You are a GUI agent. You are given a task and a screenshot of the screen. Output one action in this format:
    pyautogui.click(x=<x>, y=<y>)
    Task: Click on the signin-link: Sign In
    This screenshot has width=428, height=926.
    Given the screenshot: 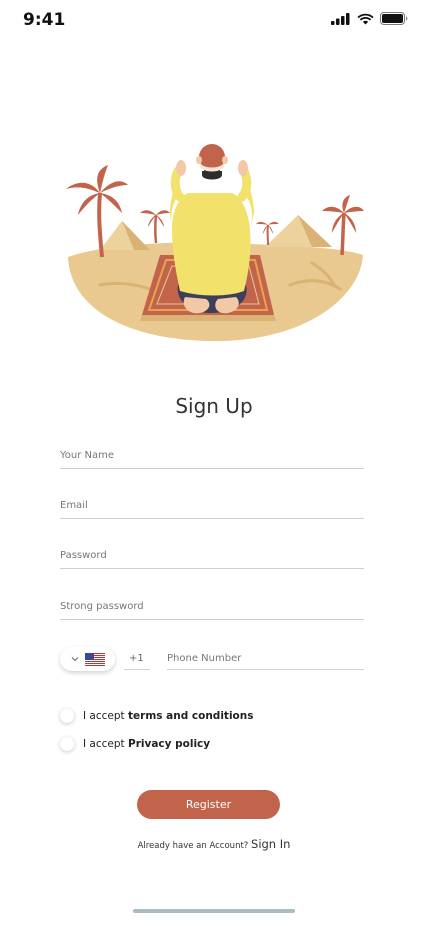 What is the action you would take?
    pyautogui.click(x=270, y=844)
    